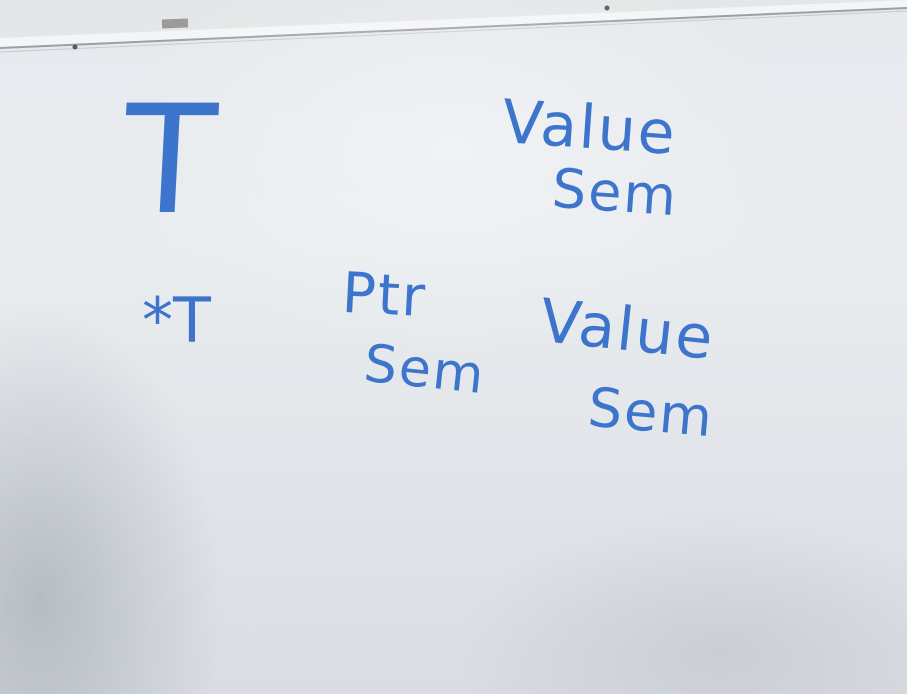  What do you see at coordinates (615, 192) in the screenshot?
I see `sem-label-row1: Sem` at bounding box center [615, 192].